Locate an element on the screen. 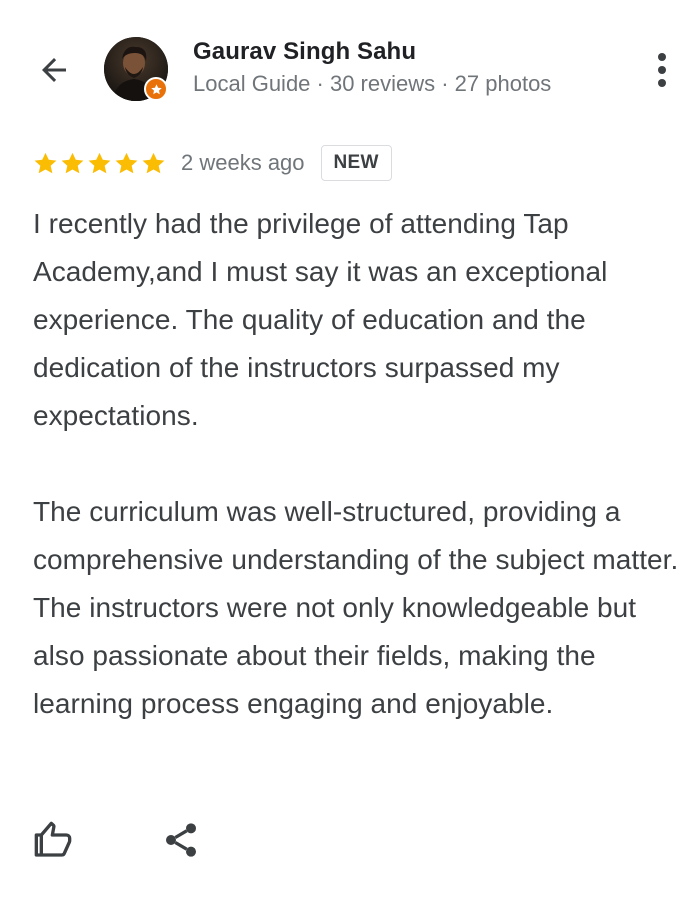 The width and height of the screenshot is (691, 912). share-icon is located at coordinates (181, 840).